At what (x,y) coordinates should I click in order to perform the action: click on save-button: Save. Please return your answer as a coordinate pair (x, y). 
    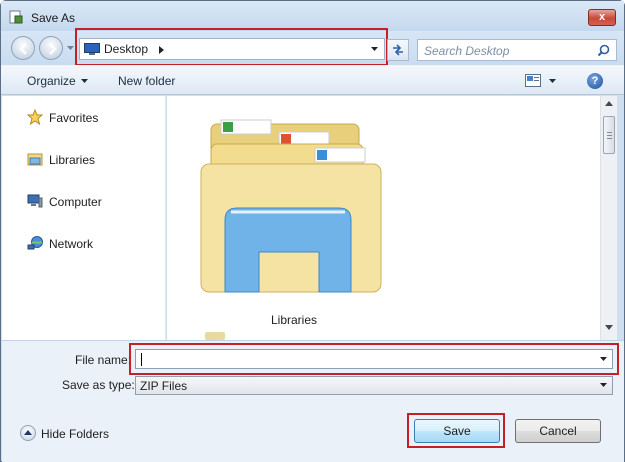
    Looking at the image, I should click on (457, 431).